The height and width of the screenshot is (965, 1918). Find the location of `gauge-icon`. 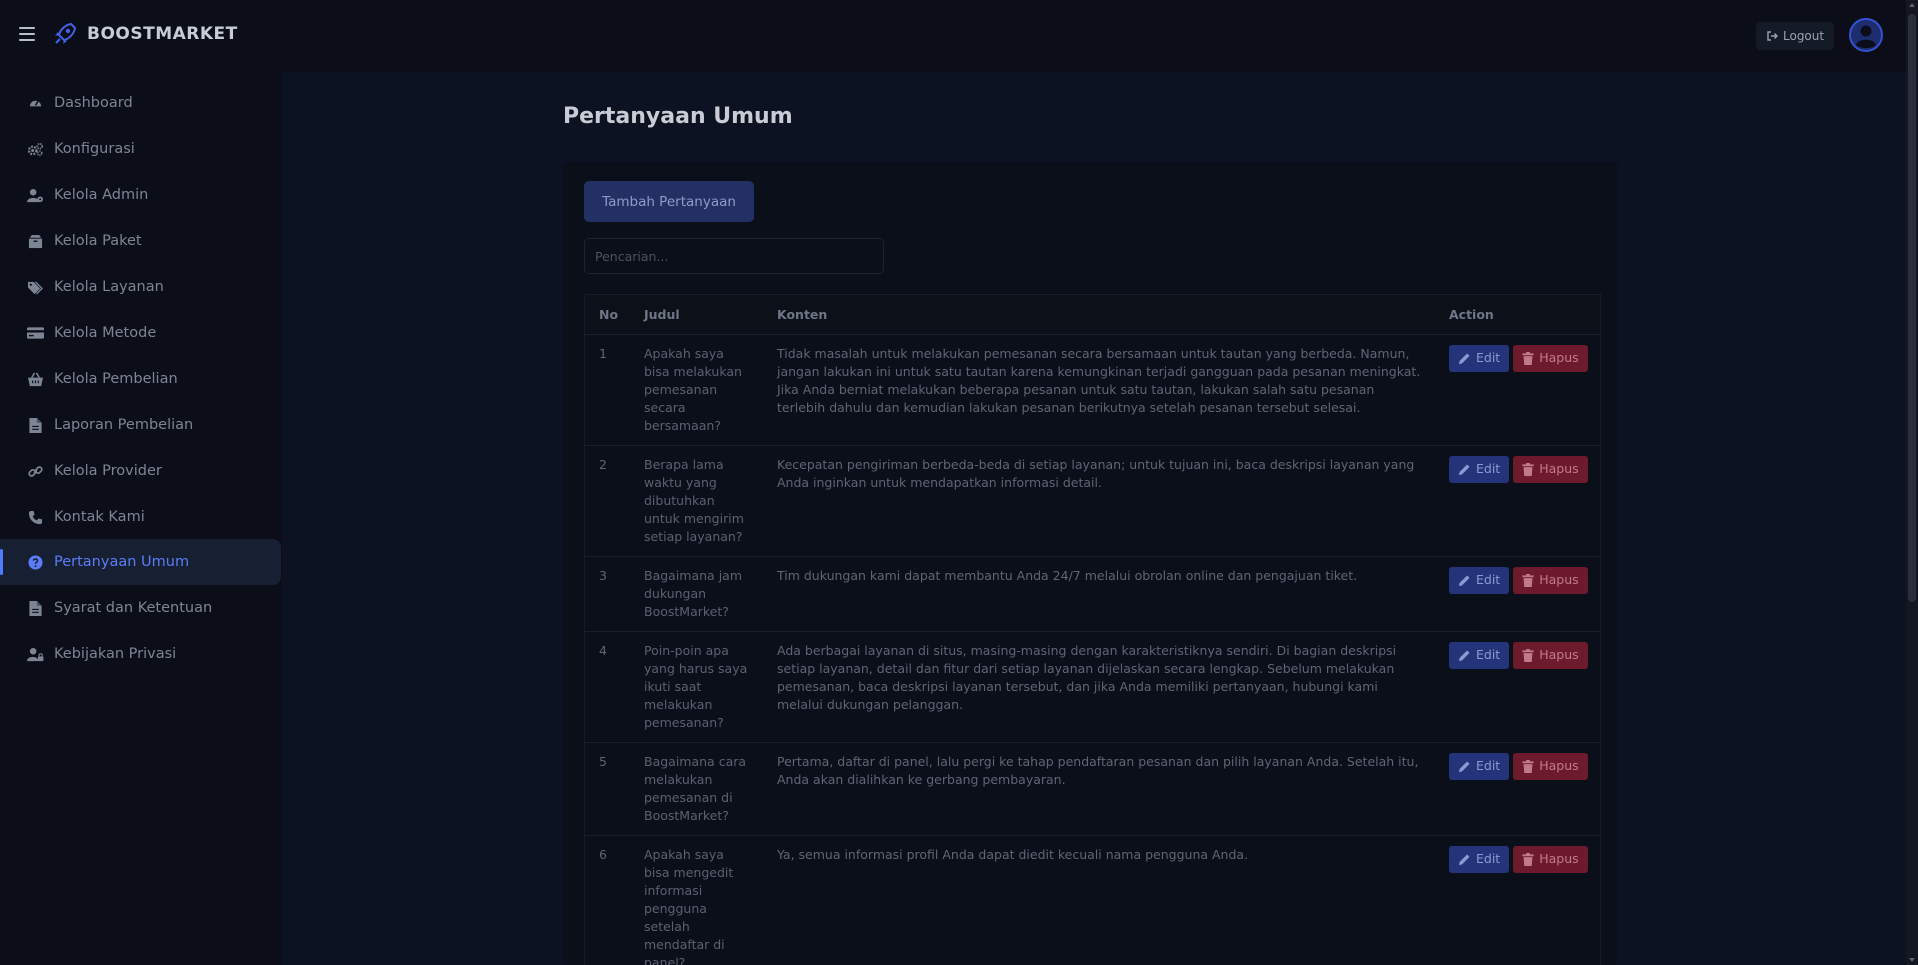

gauge-icon is located at coordinates (35, 103).